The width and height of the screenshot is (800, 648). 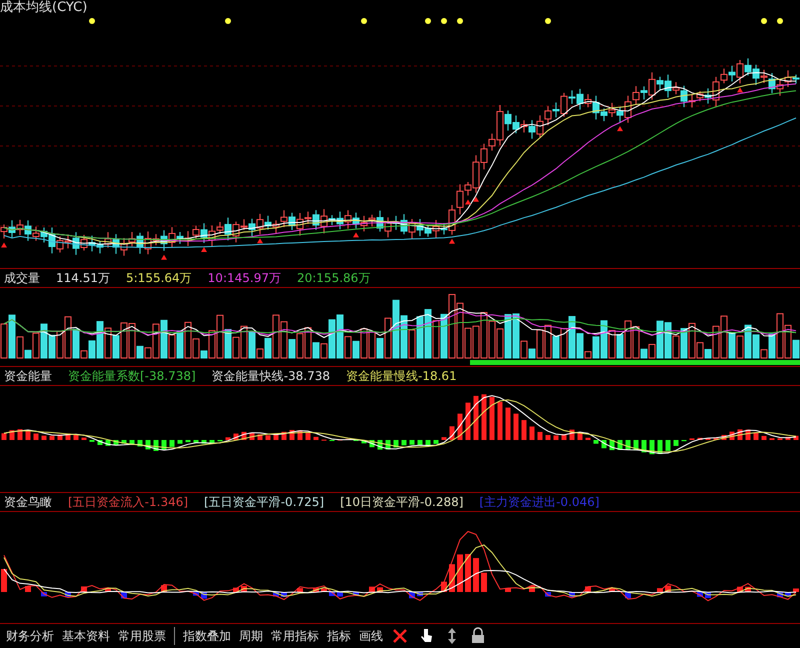 I want to click on legend-text: 10:145.97万, so click(x=244, y=278).